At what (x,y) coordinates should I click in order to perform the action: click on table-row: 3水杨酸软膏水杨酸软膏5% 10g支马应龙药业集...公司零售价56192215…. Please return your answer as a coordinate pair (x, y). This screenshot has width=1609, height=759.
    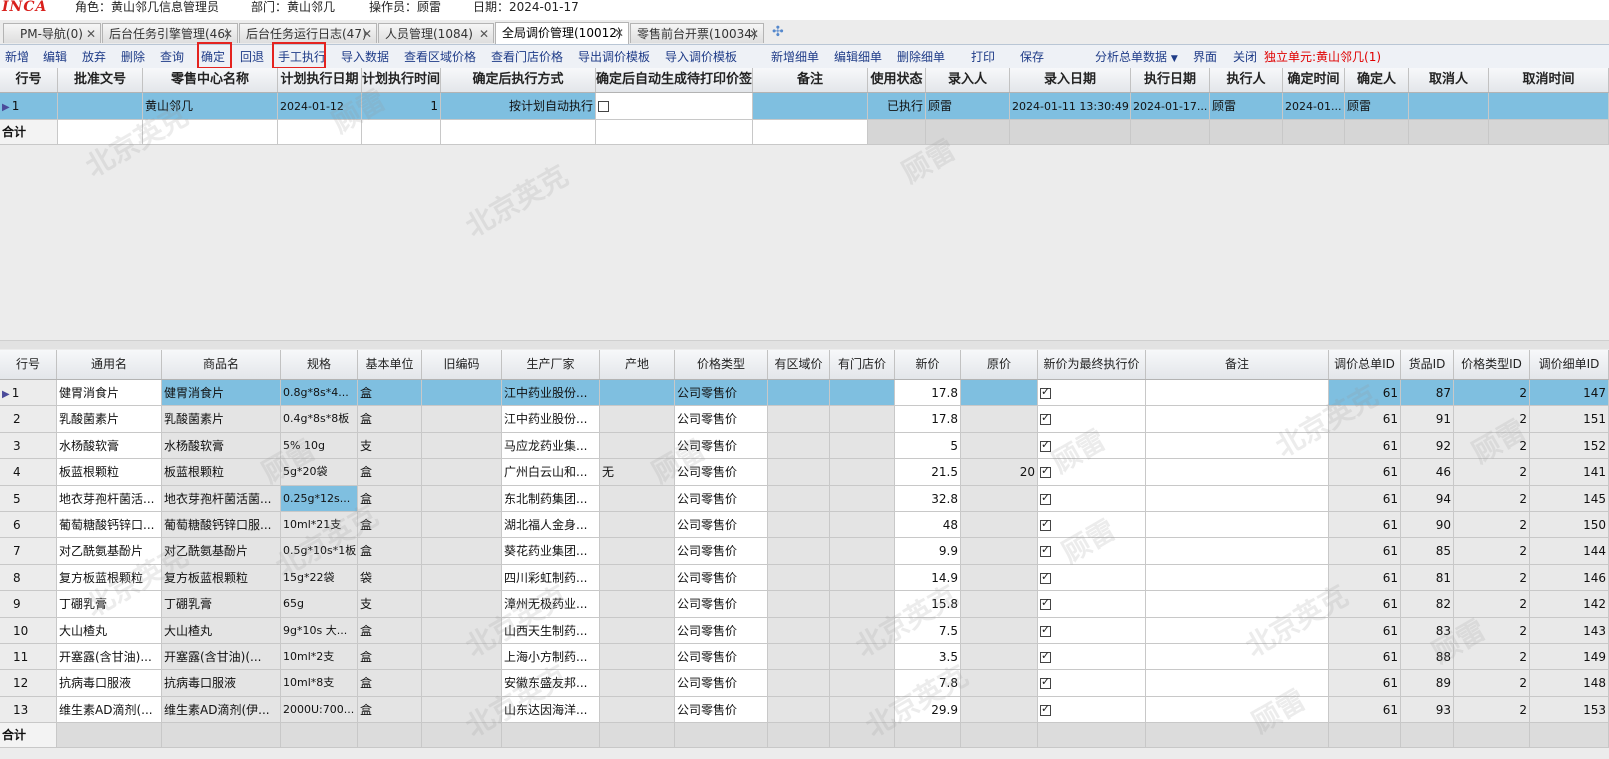
    Looking at the image, I should click on (804, 446).